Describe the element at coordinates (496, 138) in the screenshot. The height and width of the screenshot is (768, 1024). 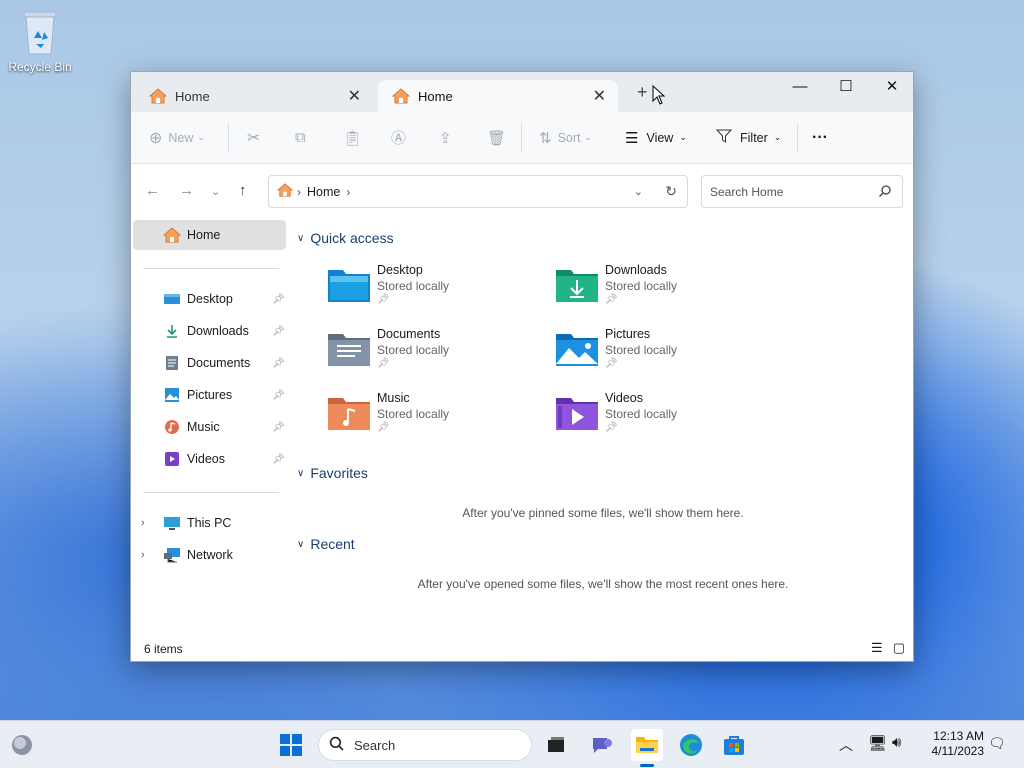
I see `delete-icon: 🗑︎` at that location.